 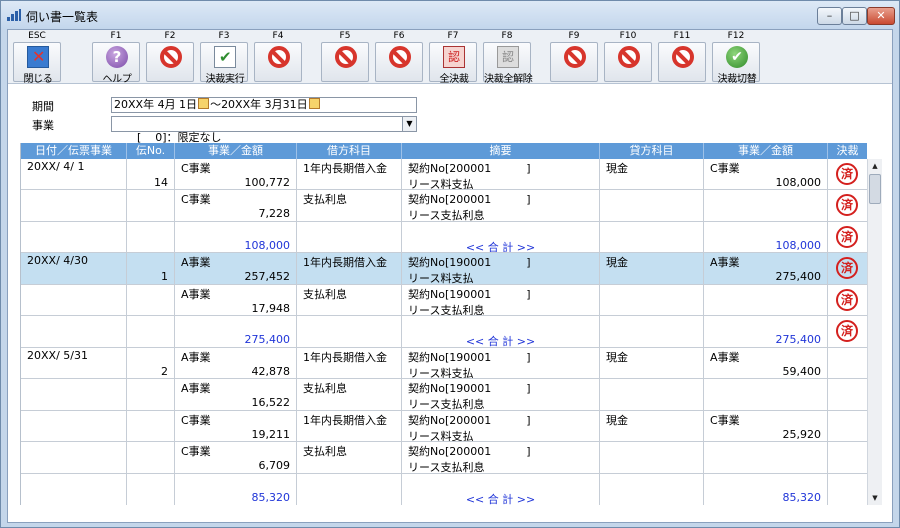 I want to click on table-row: A事業 17,948 支払利息 契約No[190001 ] リース支払利息 済, so click(x=444, y=300).